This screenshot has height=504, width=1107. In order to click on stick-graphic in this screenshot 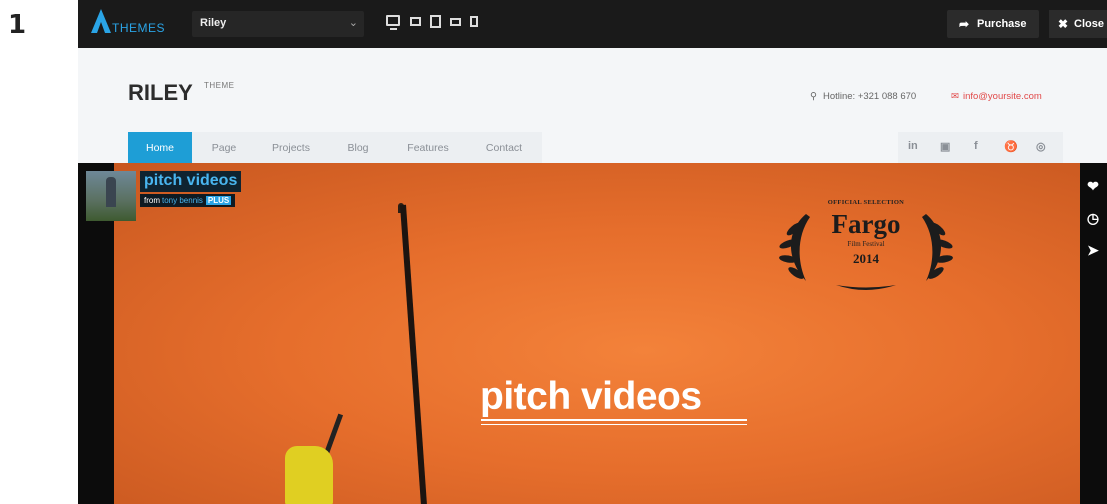, I will do `click(413, 354)`.